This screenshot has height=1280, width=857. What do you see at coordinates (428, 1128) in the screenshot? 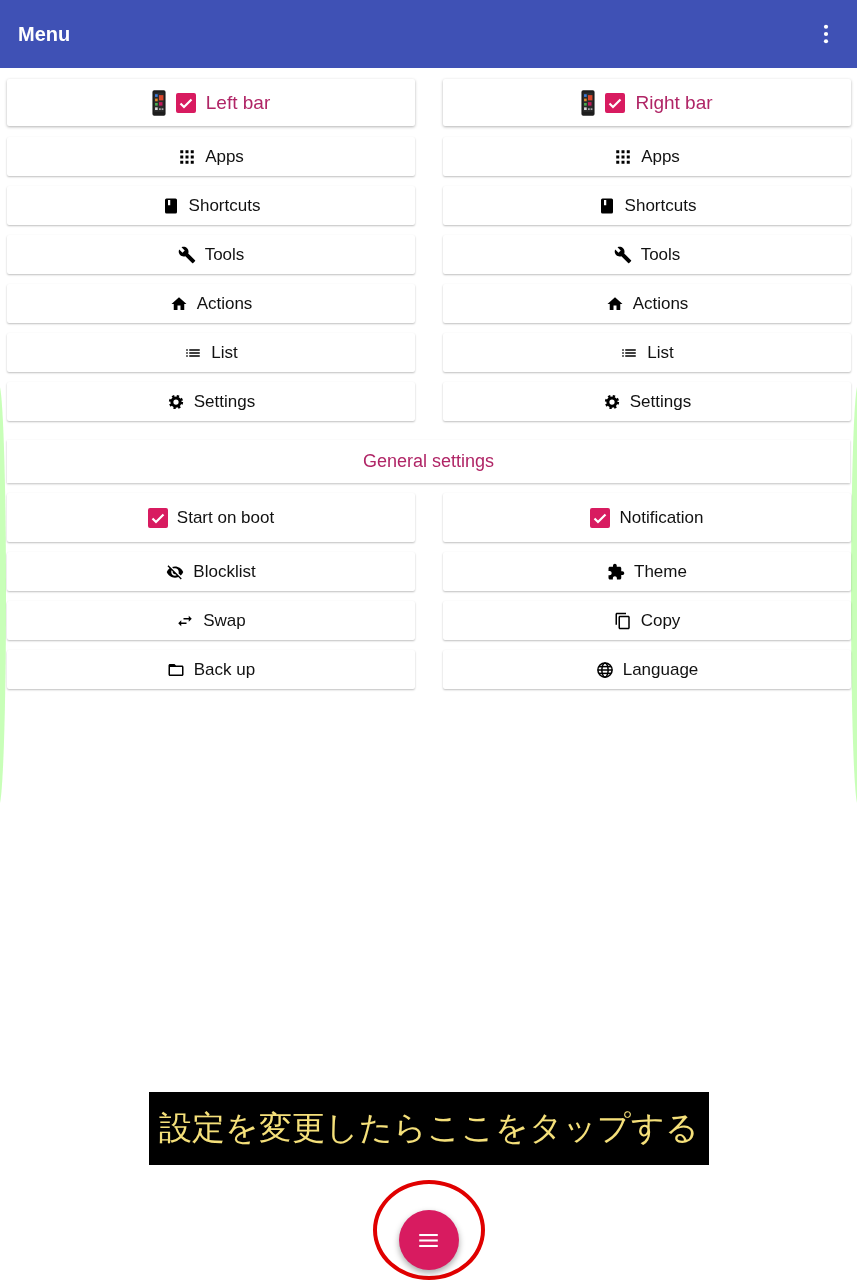
I see `annotation-caption: 設定を変更したらここをタップする` at bounding box center [428, 1128].